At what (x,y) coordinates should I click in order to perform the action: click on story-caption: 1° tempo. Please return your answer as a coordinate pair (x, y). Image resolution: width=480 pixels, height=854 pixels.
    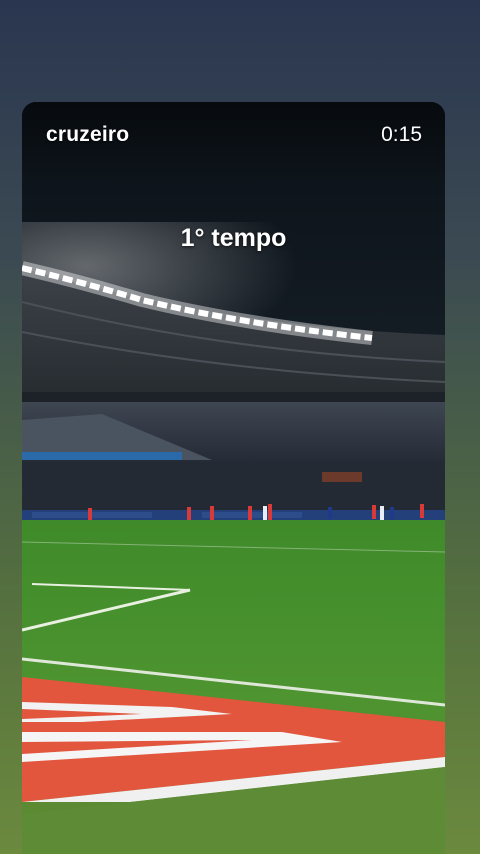
    Looking at the image, I should click on (233, 238).